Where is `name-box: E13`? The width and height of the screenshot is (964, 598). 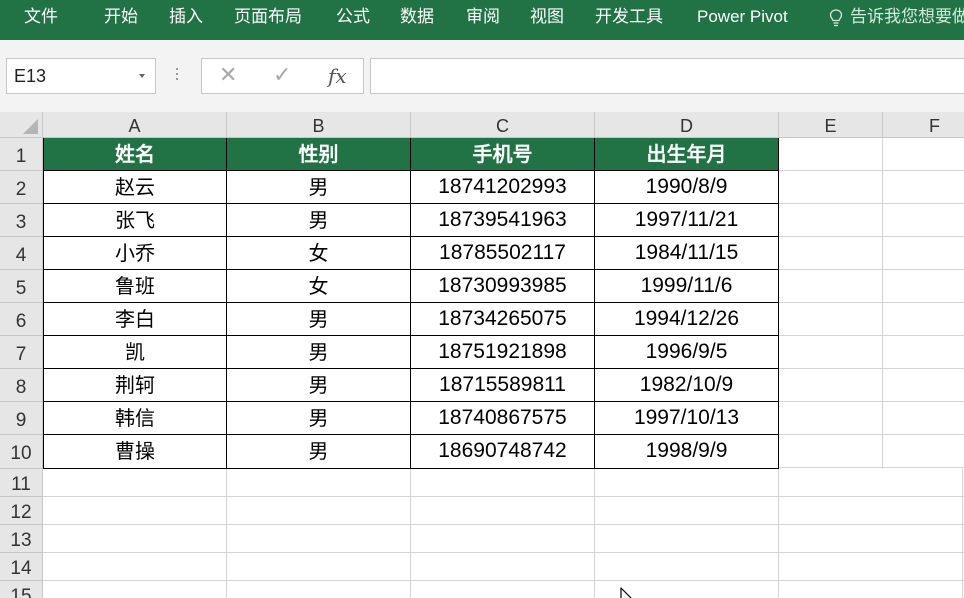
name-box: E13 is located at coordinates (81, 76).